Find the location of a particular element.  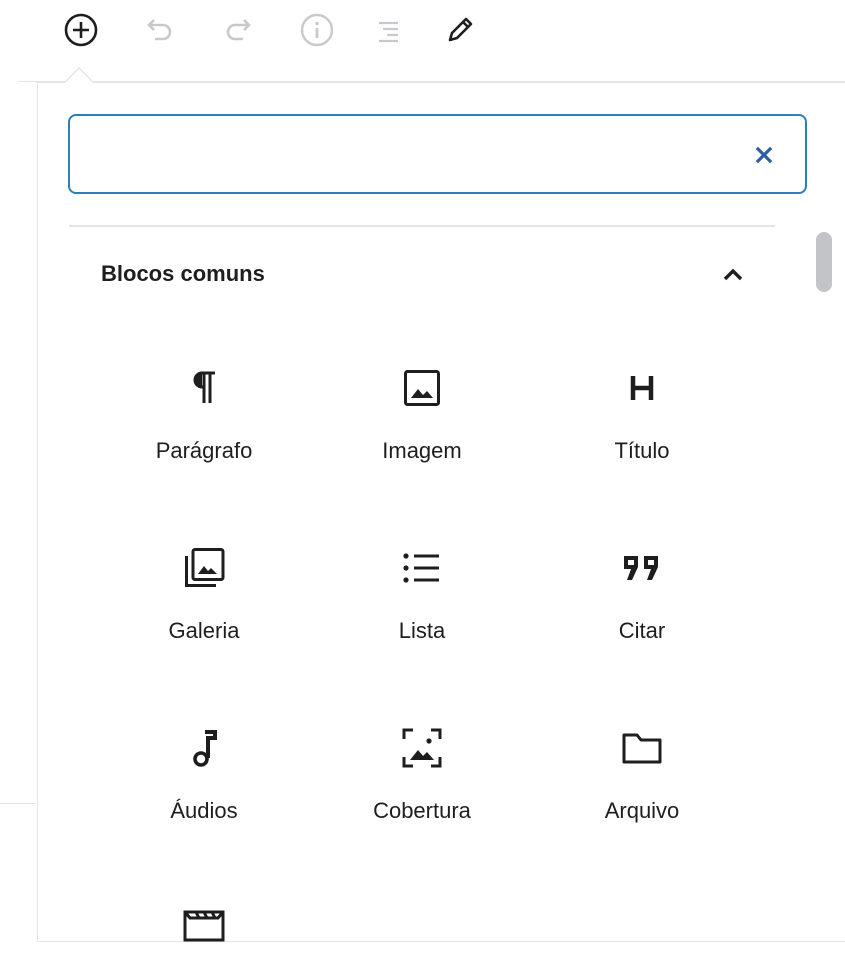

info-icon is located at coordinates (317, 30).